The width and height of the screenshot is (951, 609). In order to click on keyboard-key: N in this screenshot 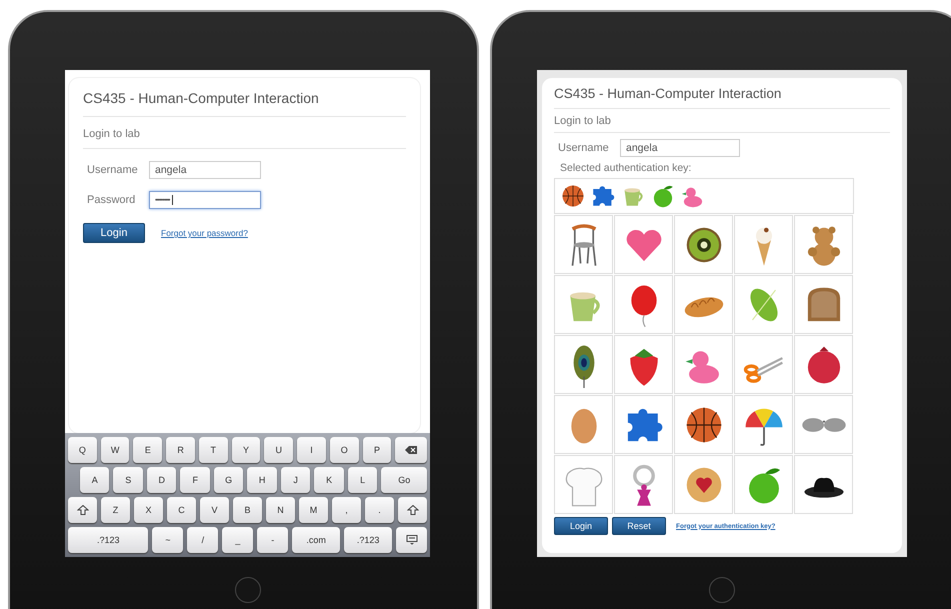, I will do `click(280, 510)`.